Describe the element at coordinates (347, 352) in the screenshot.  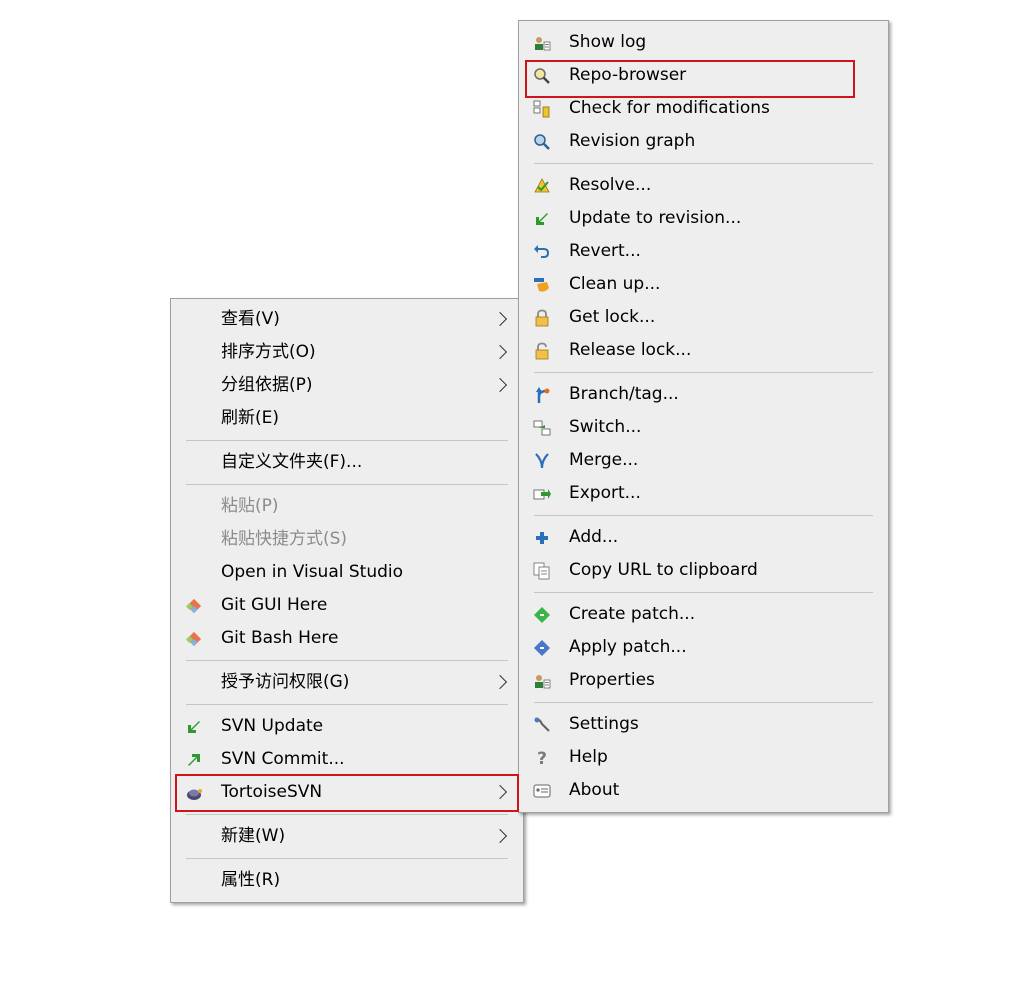
I see `menu-item-sort-by: 排序方式(O)` at that location.